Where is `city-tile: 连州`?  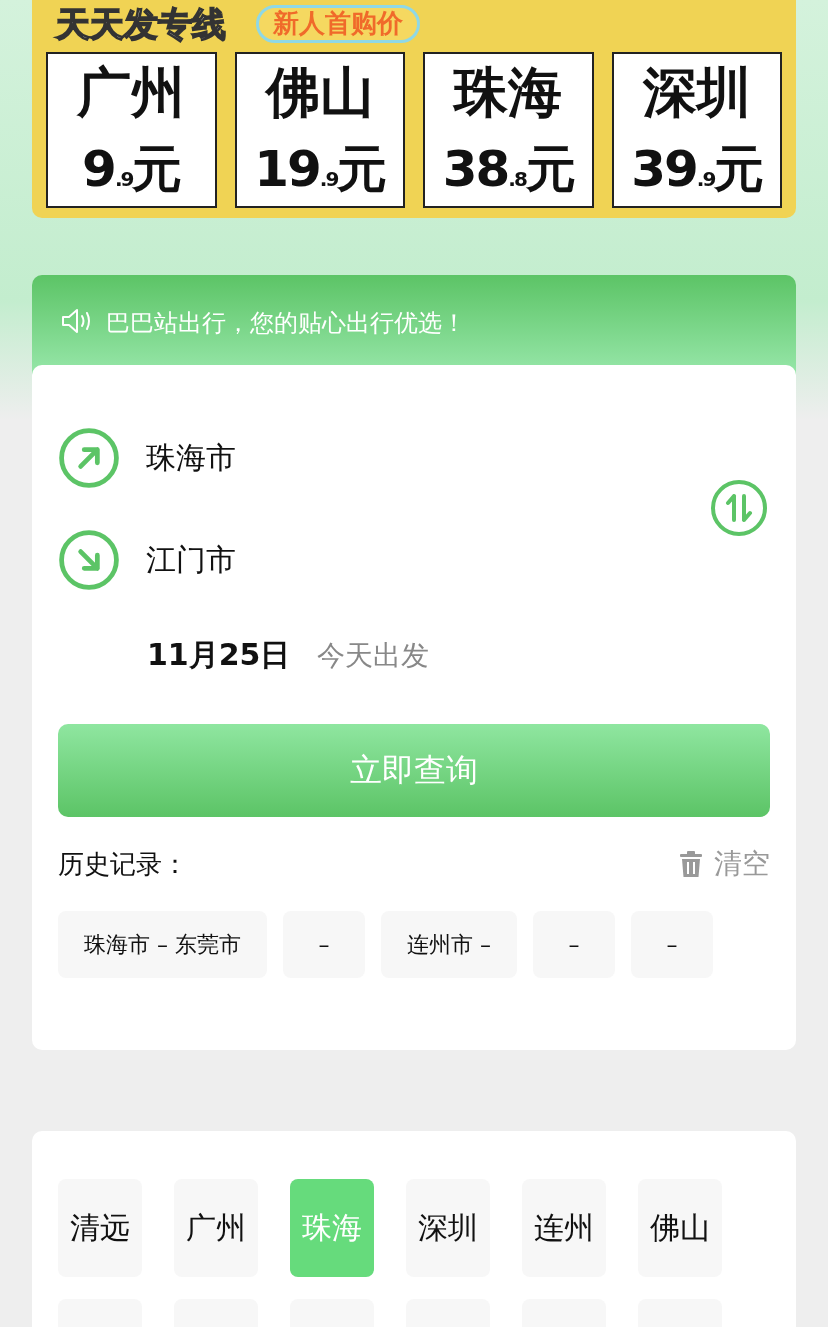
city-tile: 连州 is located at coordinates (564, 1228).